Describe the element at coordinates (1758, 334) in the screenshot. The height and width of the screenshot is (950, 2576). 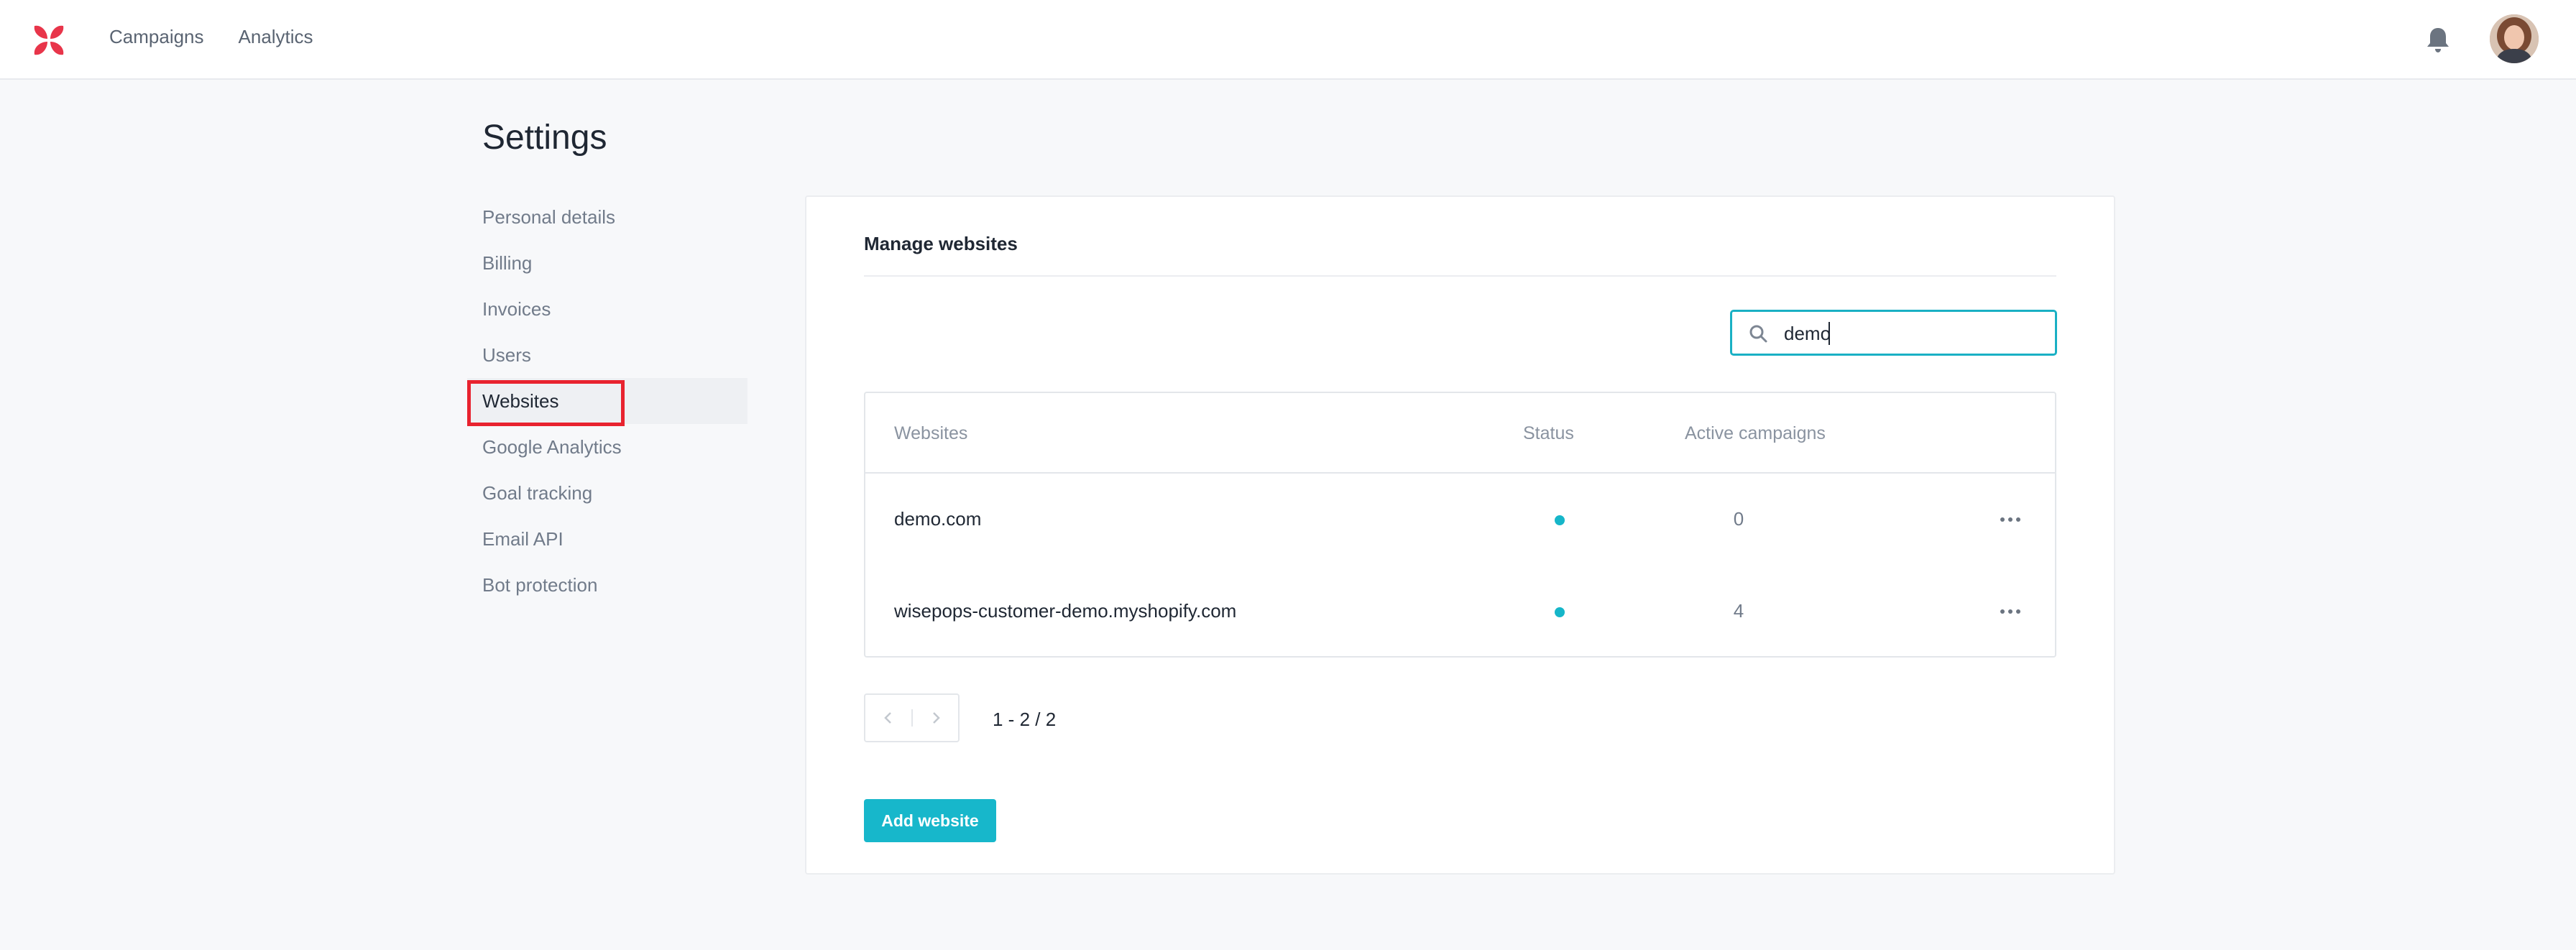
I see `search-icon` at that location.